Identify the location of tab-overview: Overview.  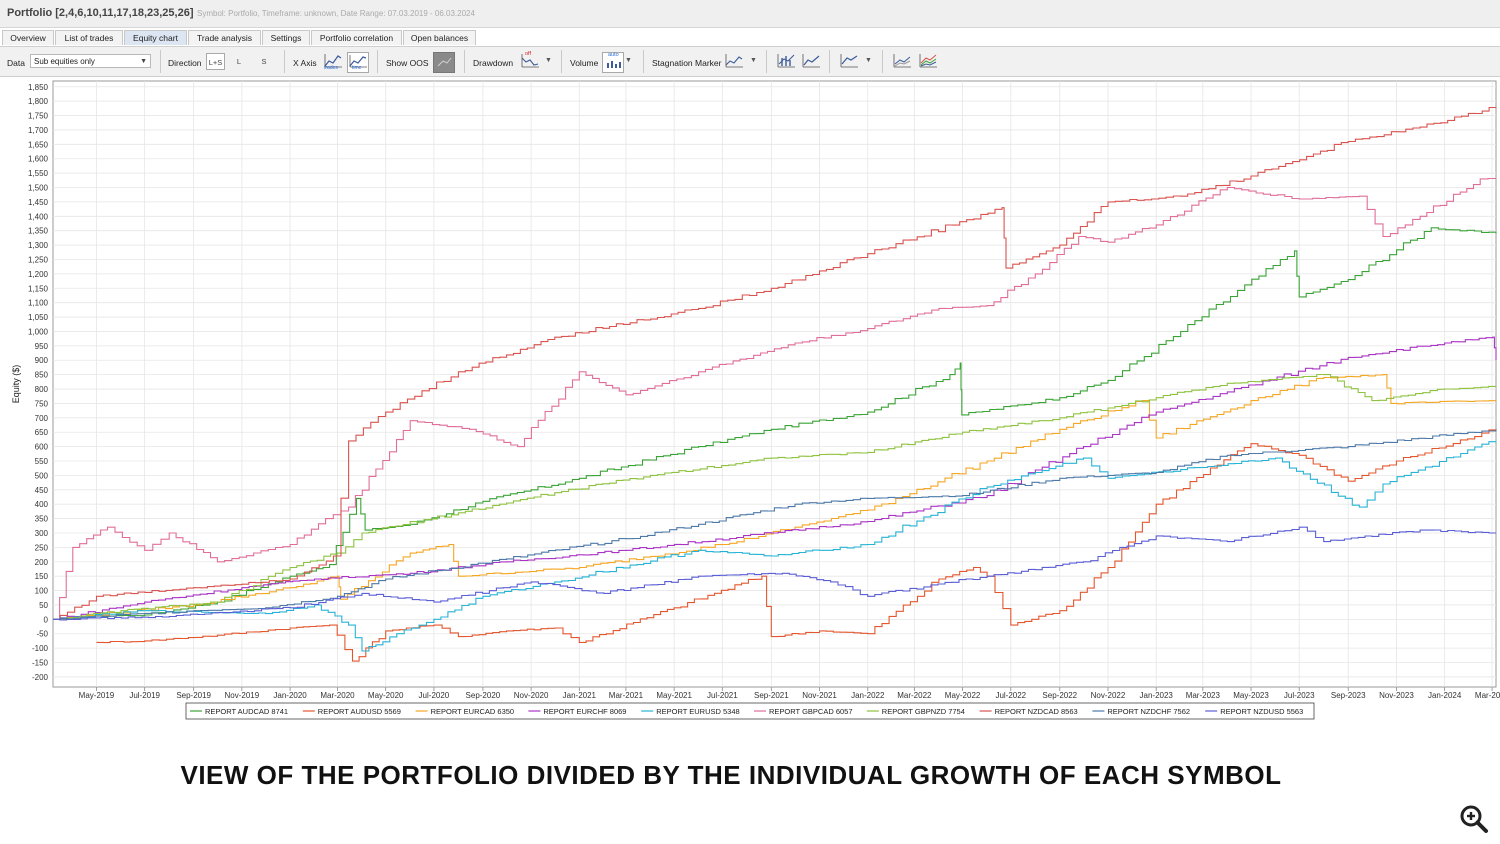
(28, 37).